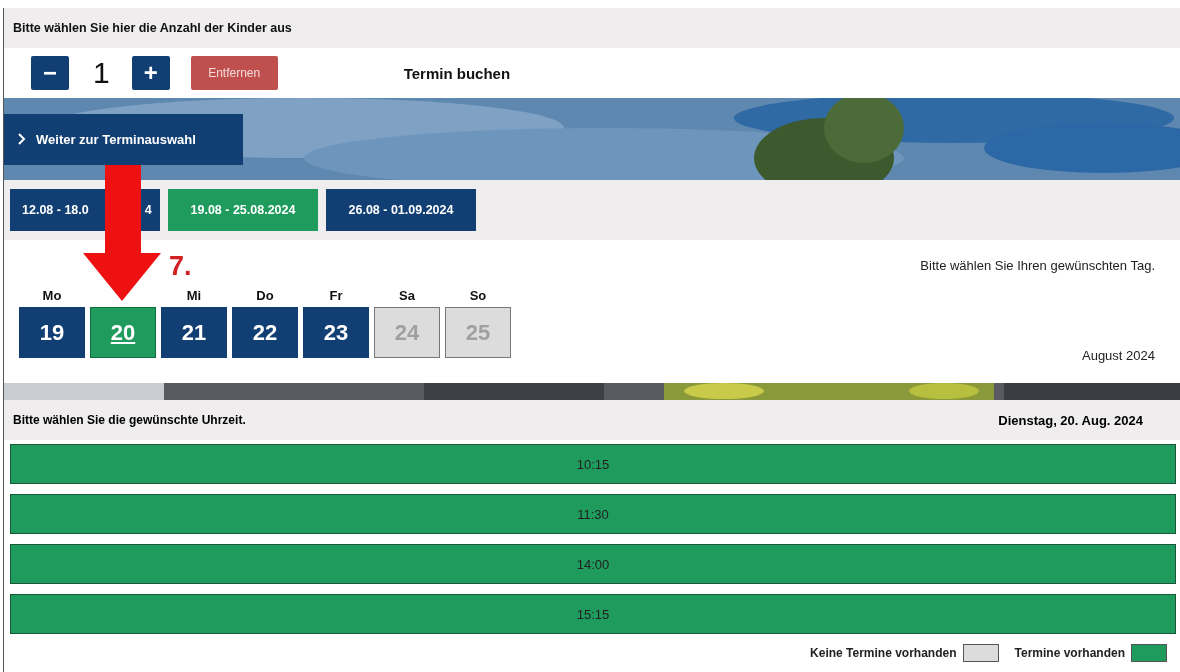 This screenshot has width=1180, height=672. What do you see at coordinates (593, 564) in the screenshot?
I see `time-slot-button: 14:00` at bounding box center [593, 564].